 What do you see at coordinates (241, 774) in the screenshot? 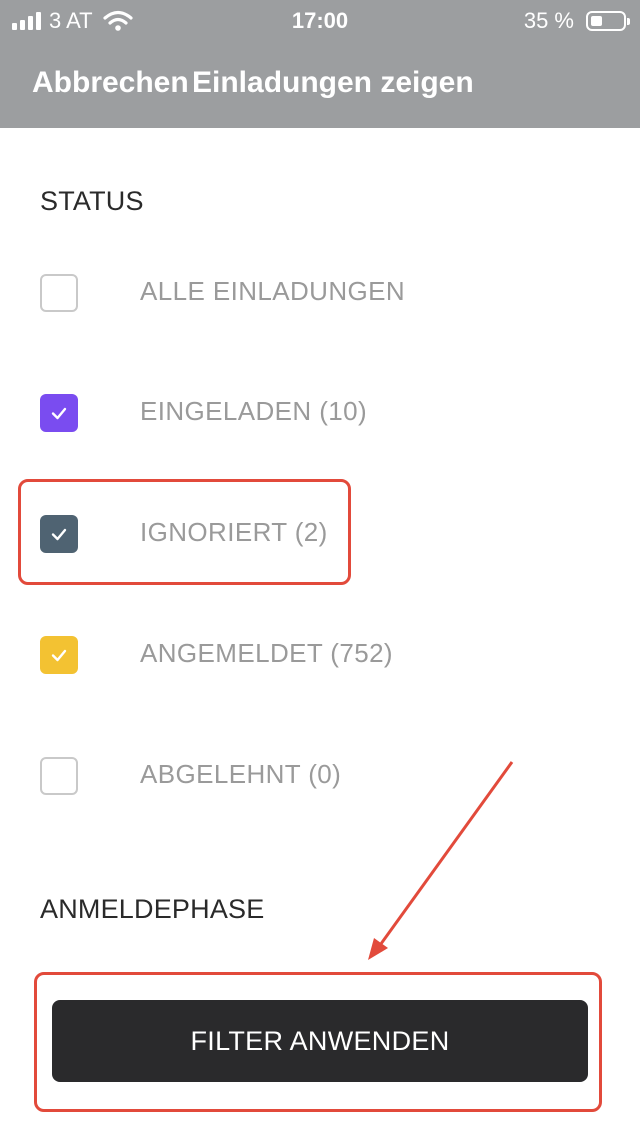
I see `status-option-label: ABGELEHNT (0)` at bounding box center [241, 774].